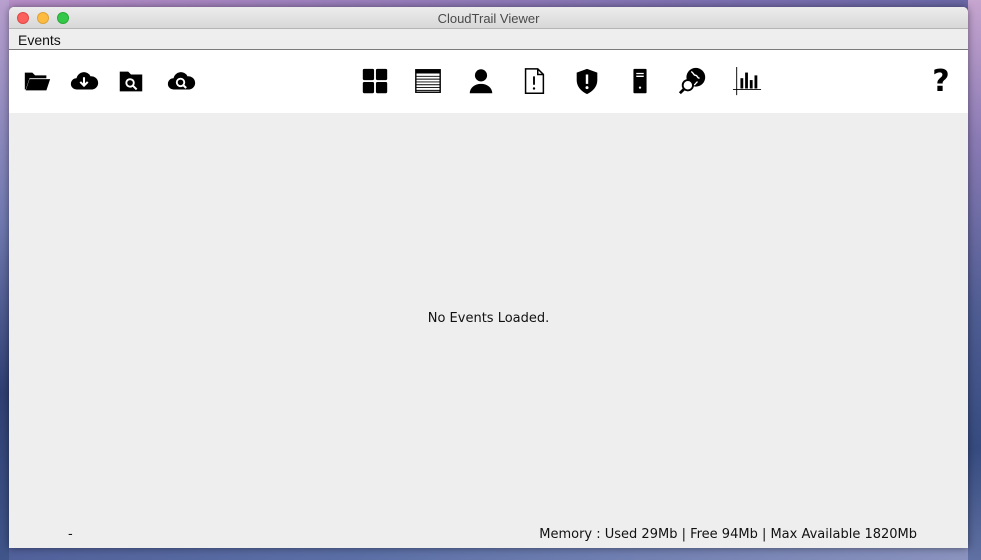 The width and height of the screenshot is (981, 560). I want to click on dashboard-grid-icon, so click(375, 81).